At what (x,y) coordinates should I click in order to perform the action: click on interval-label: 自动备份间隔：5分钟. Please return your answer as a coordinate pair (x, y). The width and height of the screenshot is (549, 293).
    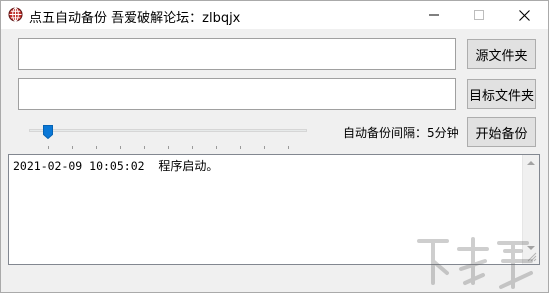
    Looking at the image, I should click on (401, 133).